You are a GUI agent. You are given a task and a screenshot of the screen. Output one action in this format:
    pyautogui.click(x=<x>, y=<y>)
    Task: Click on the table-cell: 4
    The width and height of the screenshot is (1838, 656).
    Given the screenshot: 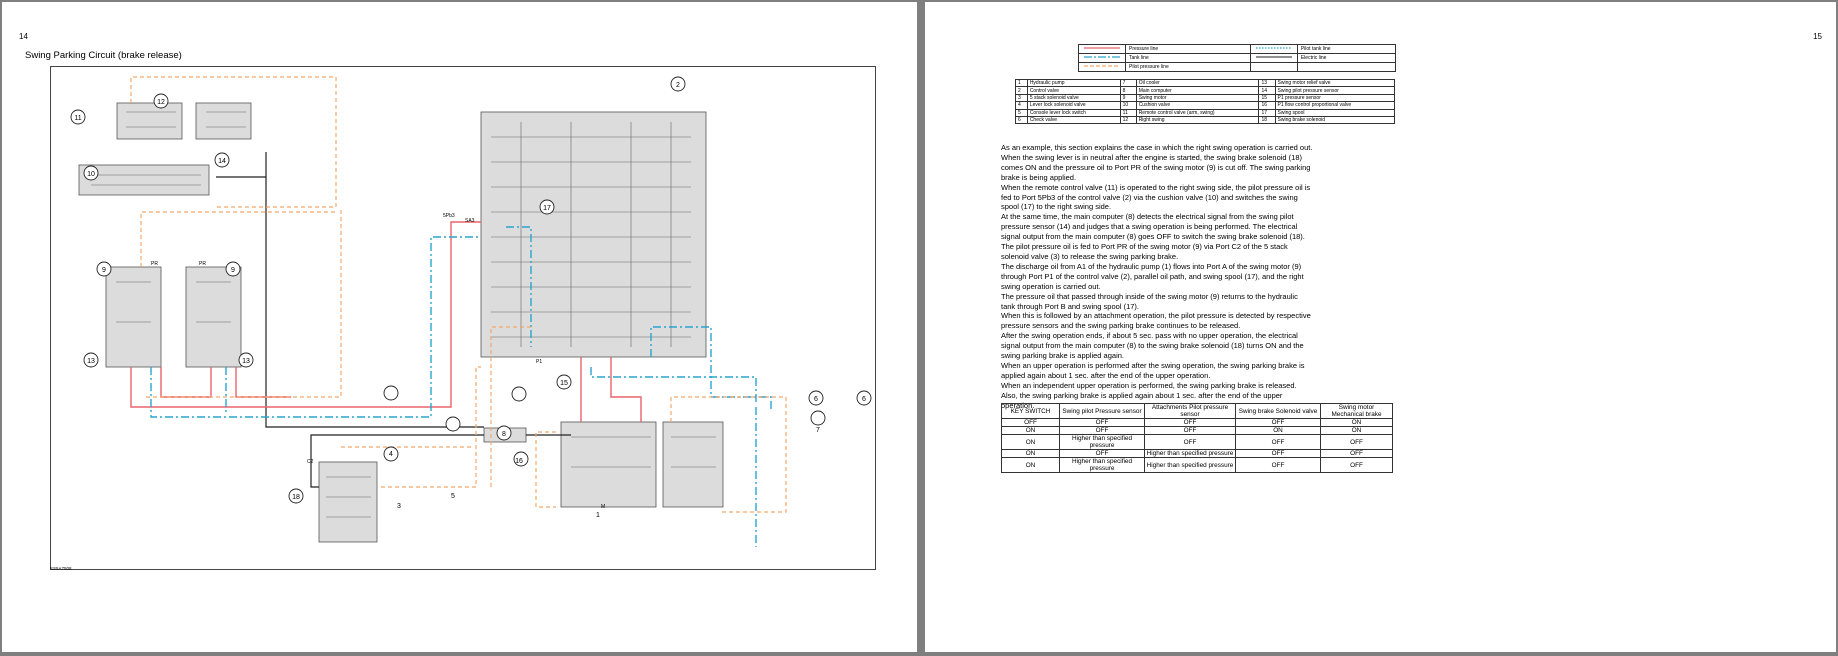 What is the action you would take?
    pyautogui.click(x=1021, y=105)
    